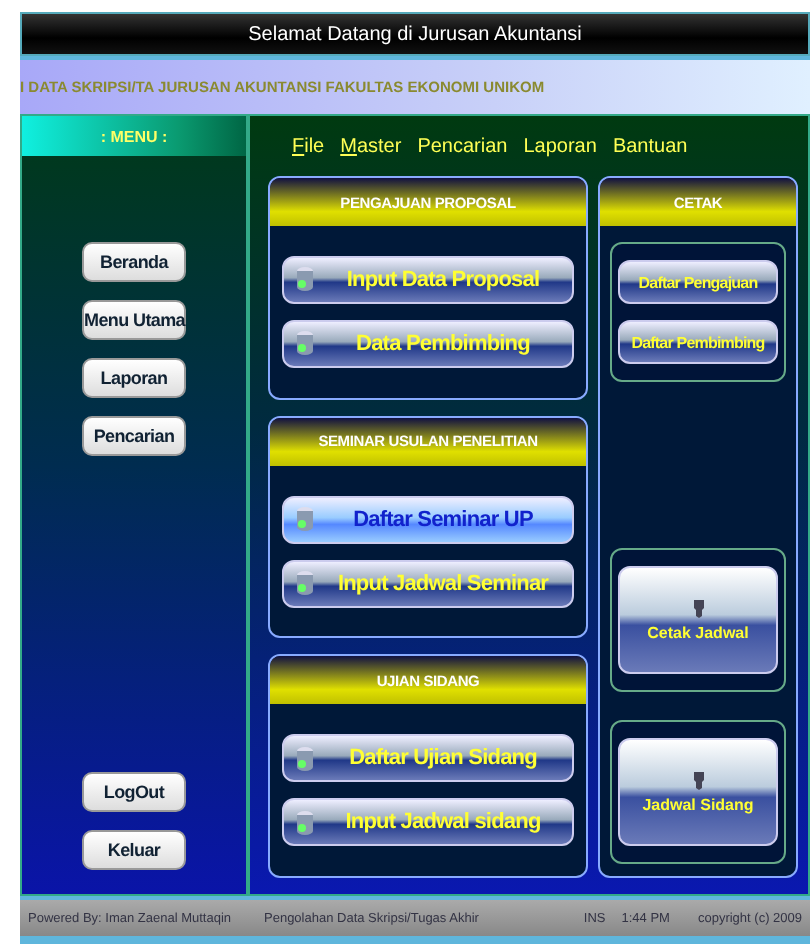 The image size is (810, 944). What do you see at coordinates (308, 146) in the screenshot?
I see `menu-item: File` at bounding box center [308, 146].